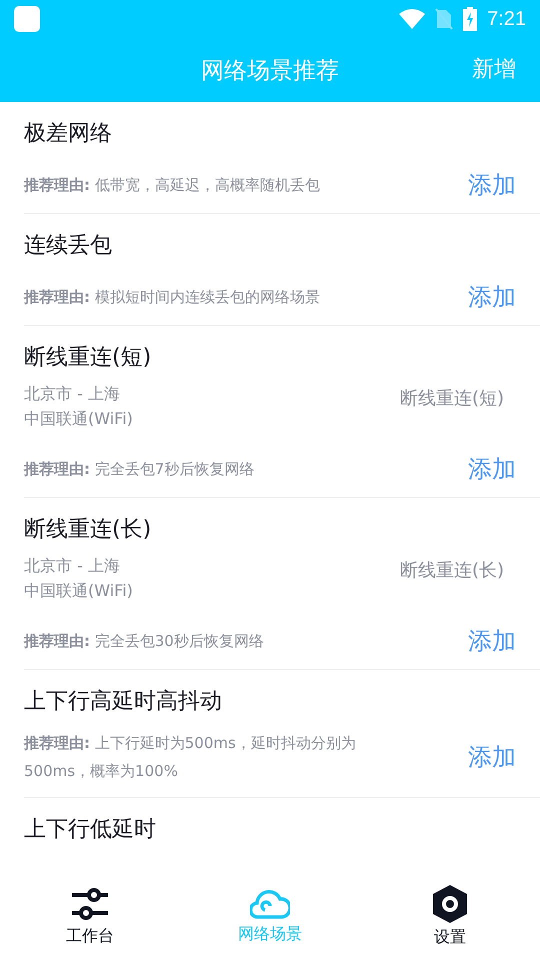 The width and height of the screenshot is (540, 960). I want to click on no-sim-icon, so click(444, 19).